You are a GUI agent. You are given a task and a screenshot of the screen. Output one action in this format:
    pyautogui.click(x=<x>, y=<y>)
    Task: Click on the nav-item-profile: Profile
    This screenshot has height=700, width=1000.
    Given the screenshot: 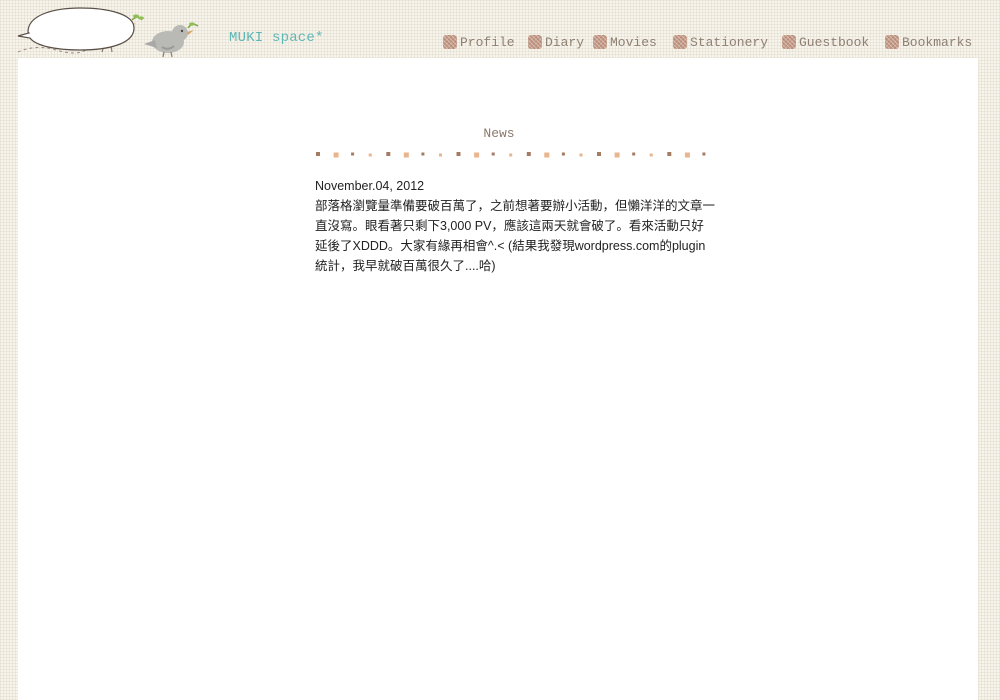 What is the action you would take?
    pyautogui.click(x=479, y=42)
    